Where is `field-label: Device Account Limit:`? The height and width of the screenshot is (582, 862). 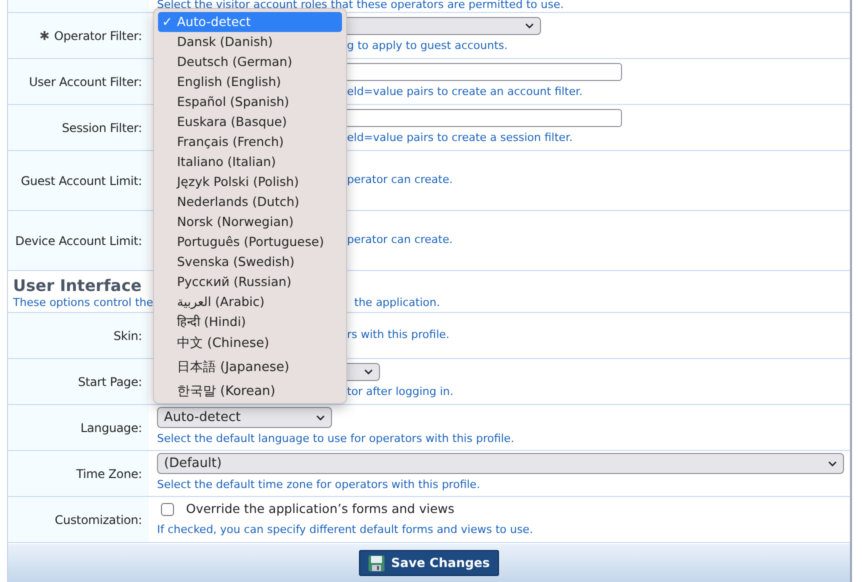 field-label: Device Account Limit: is located at coordinates (78, 241).